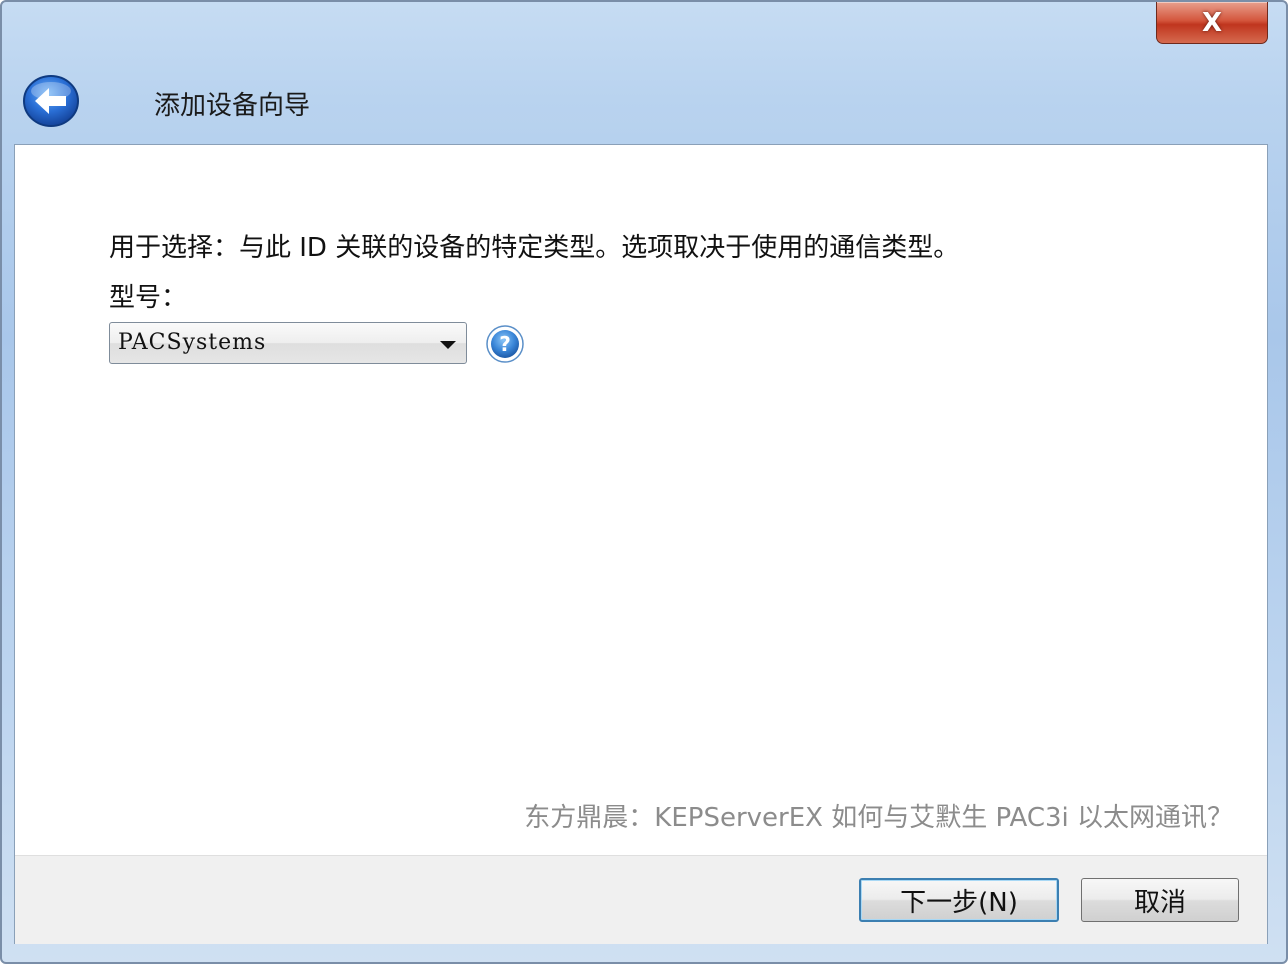 This screenshot has height=964, width=1288. I want to click on chevron-down-icon, so click(448, 345).